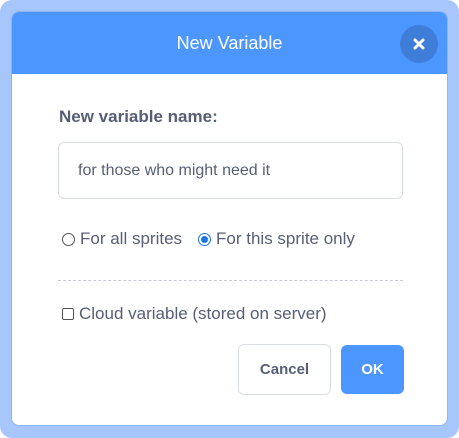 This screenshot has height=438, width=459. Describe the element at coordinates (372, 369) in the screenshot. I see `ok-button: OK` at that location.